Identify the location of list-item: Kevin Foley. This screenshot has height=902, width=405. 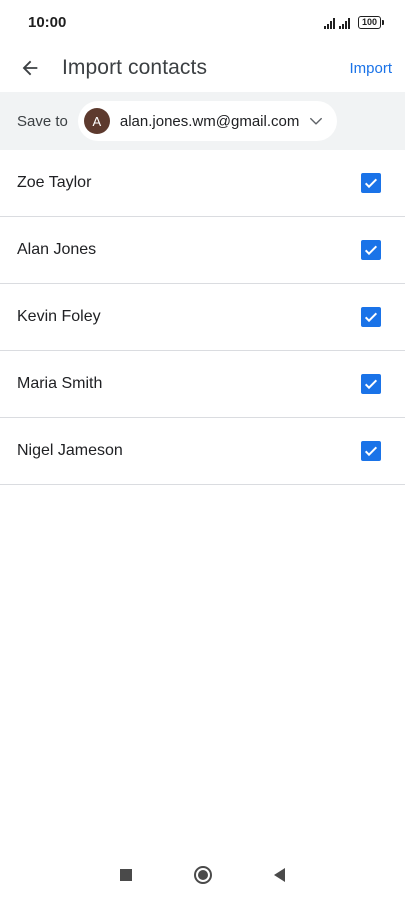
(202, 317).